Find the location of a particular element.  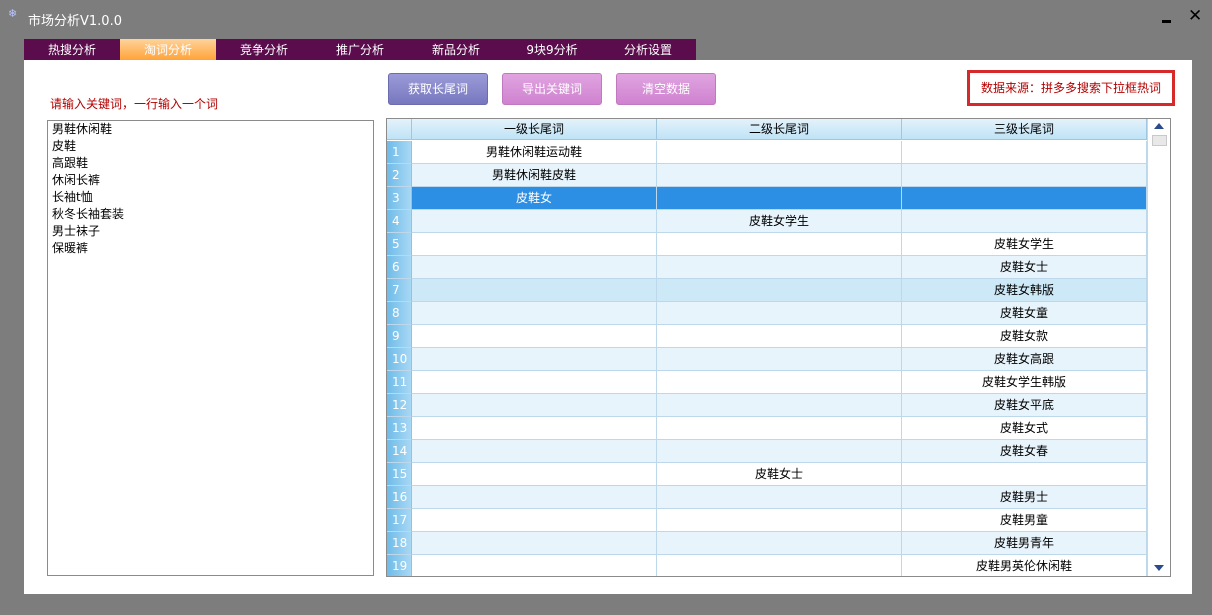

tab-hot-search: 热搜分析 is located at coordinates (72, 49).